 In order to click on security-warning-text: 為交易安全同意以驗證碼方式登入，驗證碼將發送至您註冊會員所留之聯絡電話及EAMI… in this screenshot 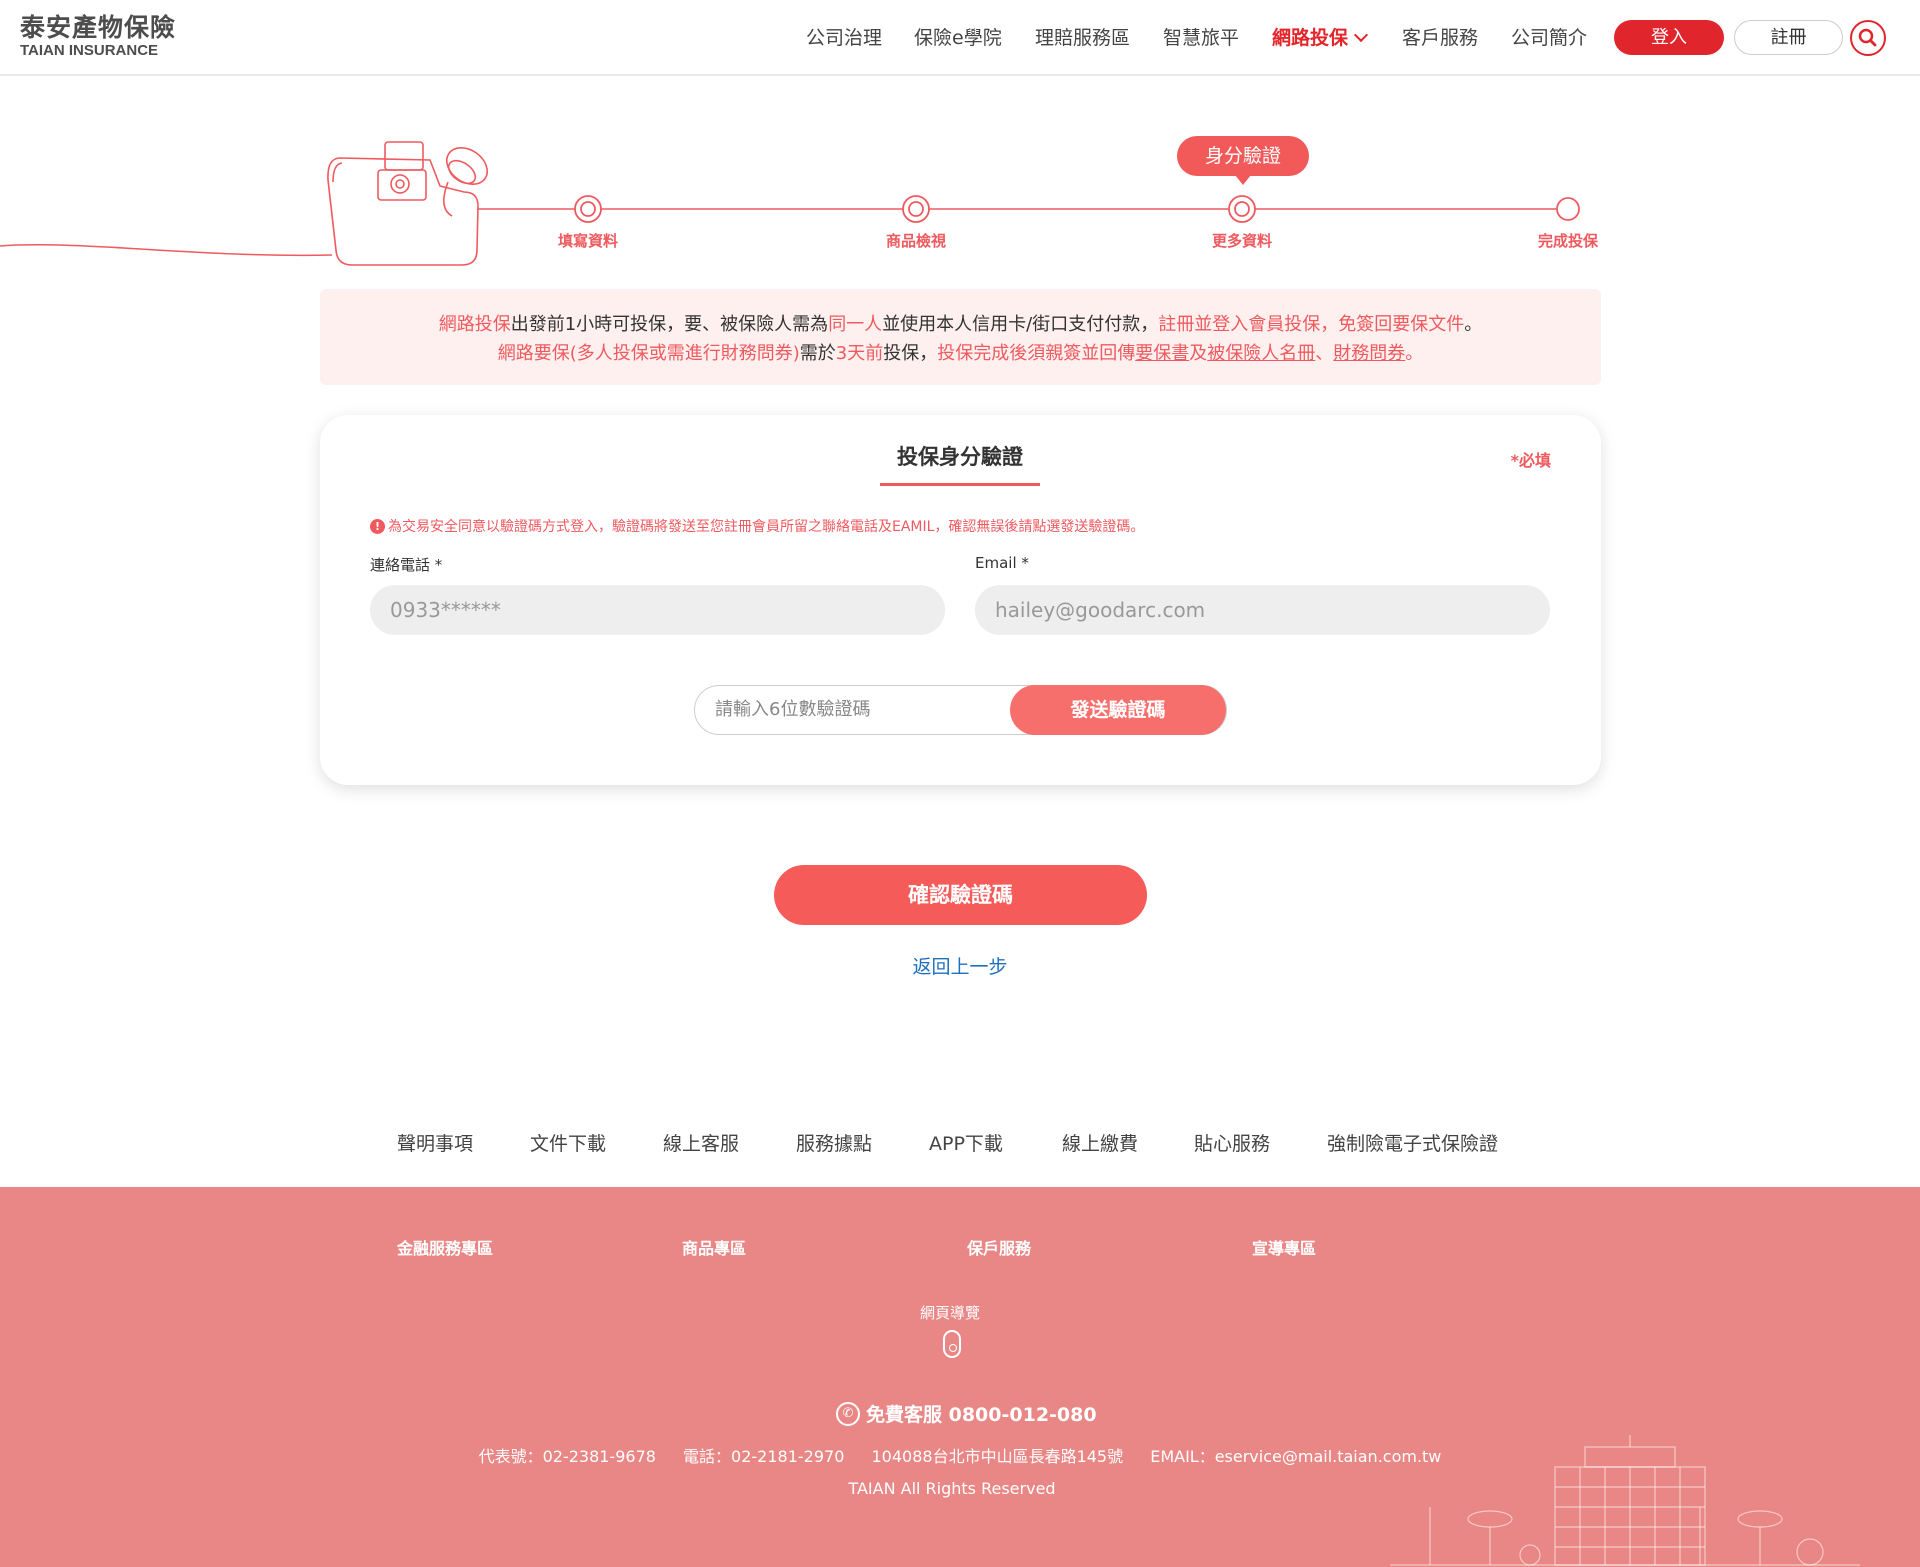, I will do `click(766, 527)`.